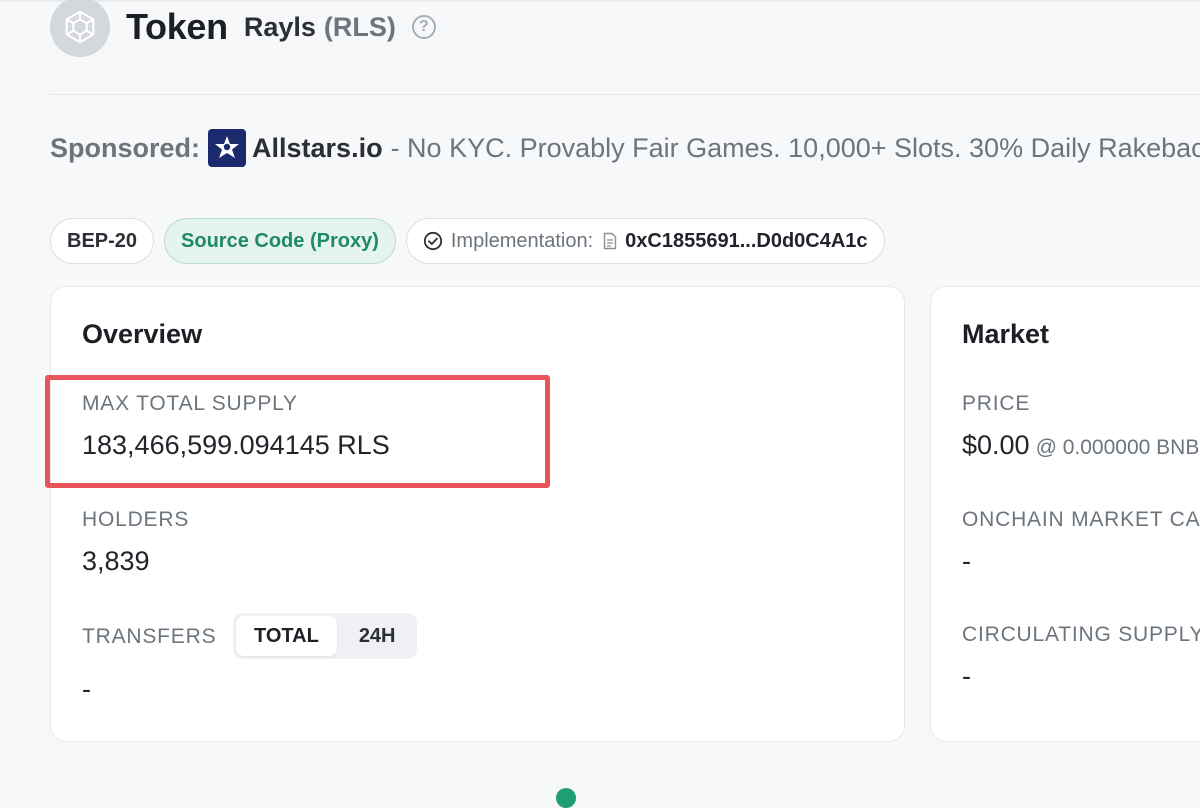 This screenshot has width=1200, height=808. What do you see at coordinates (423, 27) in the screenshot?
I see `help-icon: ?` at bounding box center [423, 27].